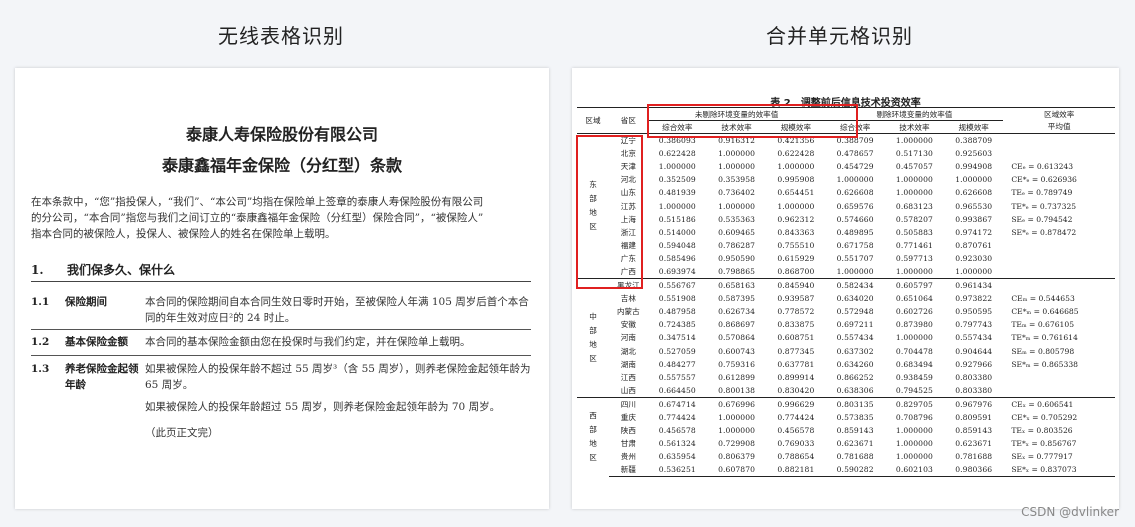 The height and width of the screenshot is (527, 1135). Describe the element at coordinates (974, 325) in the screenshot. I see `value-cell: 0.797743` at that location.